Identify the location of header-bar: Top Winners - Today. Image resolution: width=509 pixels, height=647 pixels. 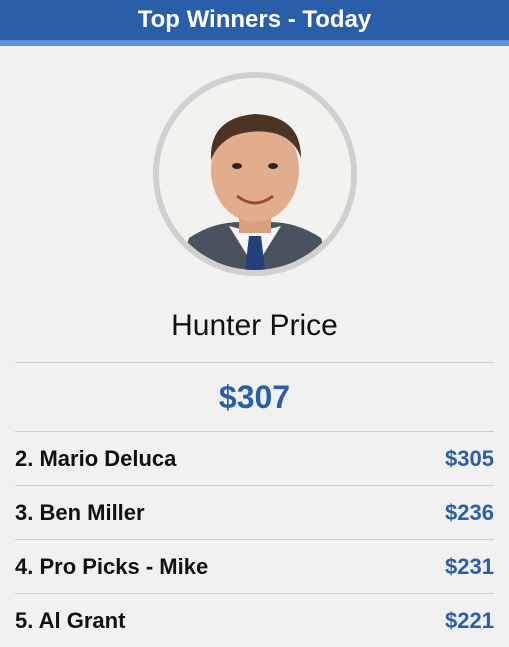
(254, 23).